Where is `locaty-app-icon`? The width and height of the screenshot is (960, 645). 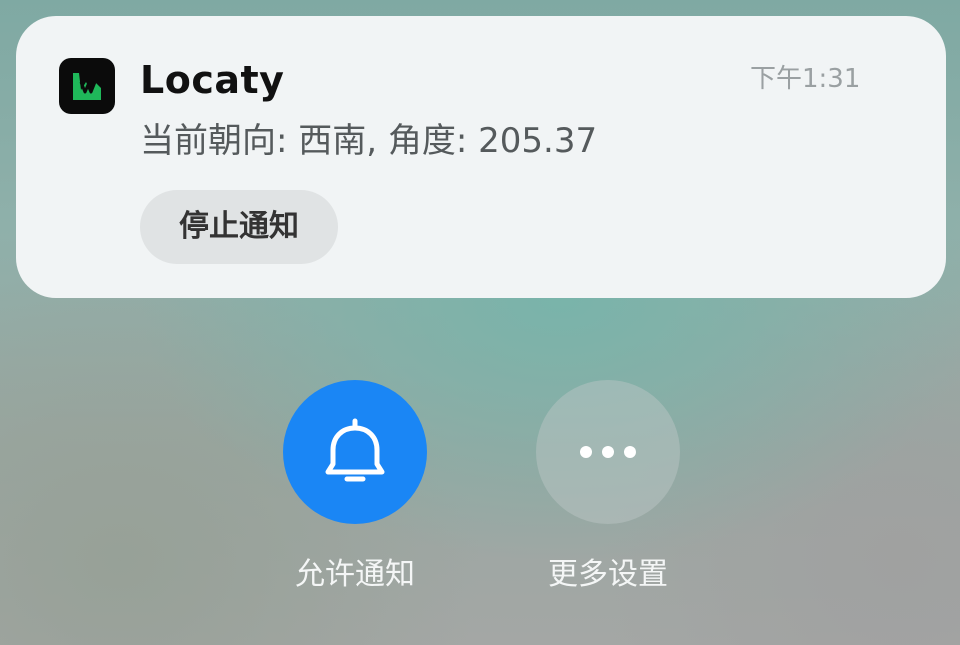 locaty-app-icon is located at coordinates (87, 86).